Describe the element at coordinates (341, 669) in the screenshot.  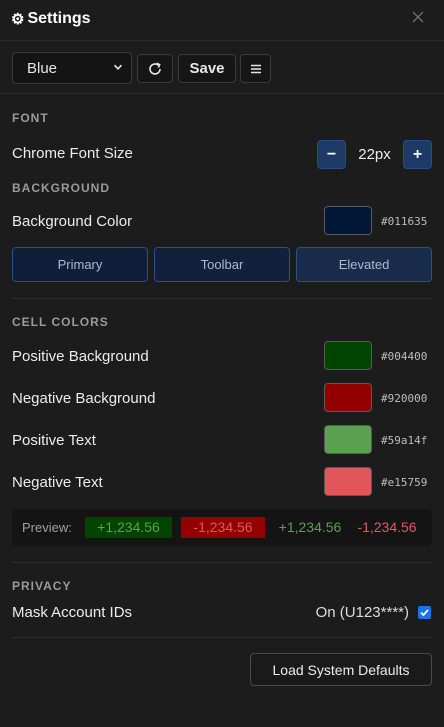
I see `load-system-defaults-button: Load System Defaults` at that location.